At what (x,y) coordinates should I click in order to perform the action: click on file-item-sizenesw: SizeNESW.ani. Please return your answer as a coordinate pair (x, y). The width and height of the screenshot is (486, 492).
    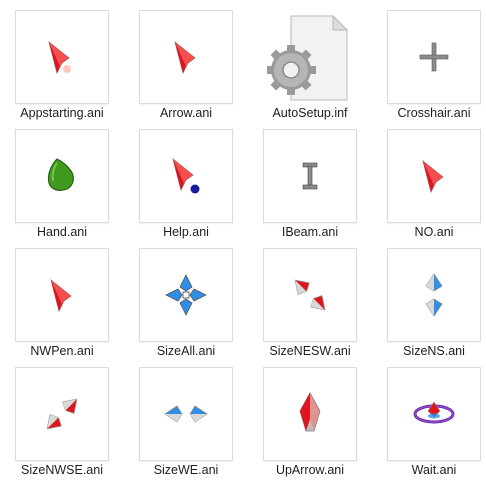
    Looking at the image, I should click on (310, 298).